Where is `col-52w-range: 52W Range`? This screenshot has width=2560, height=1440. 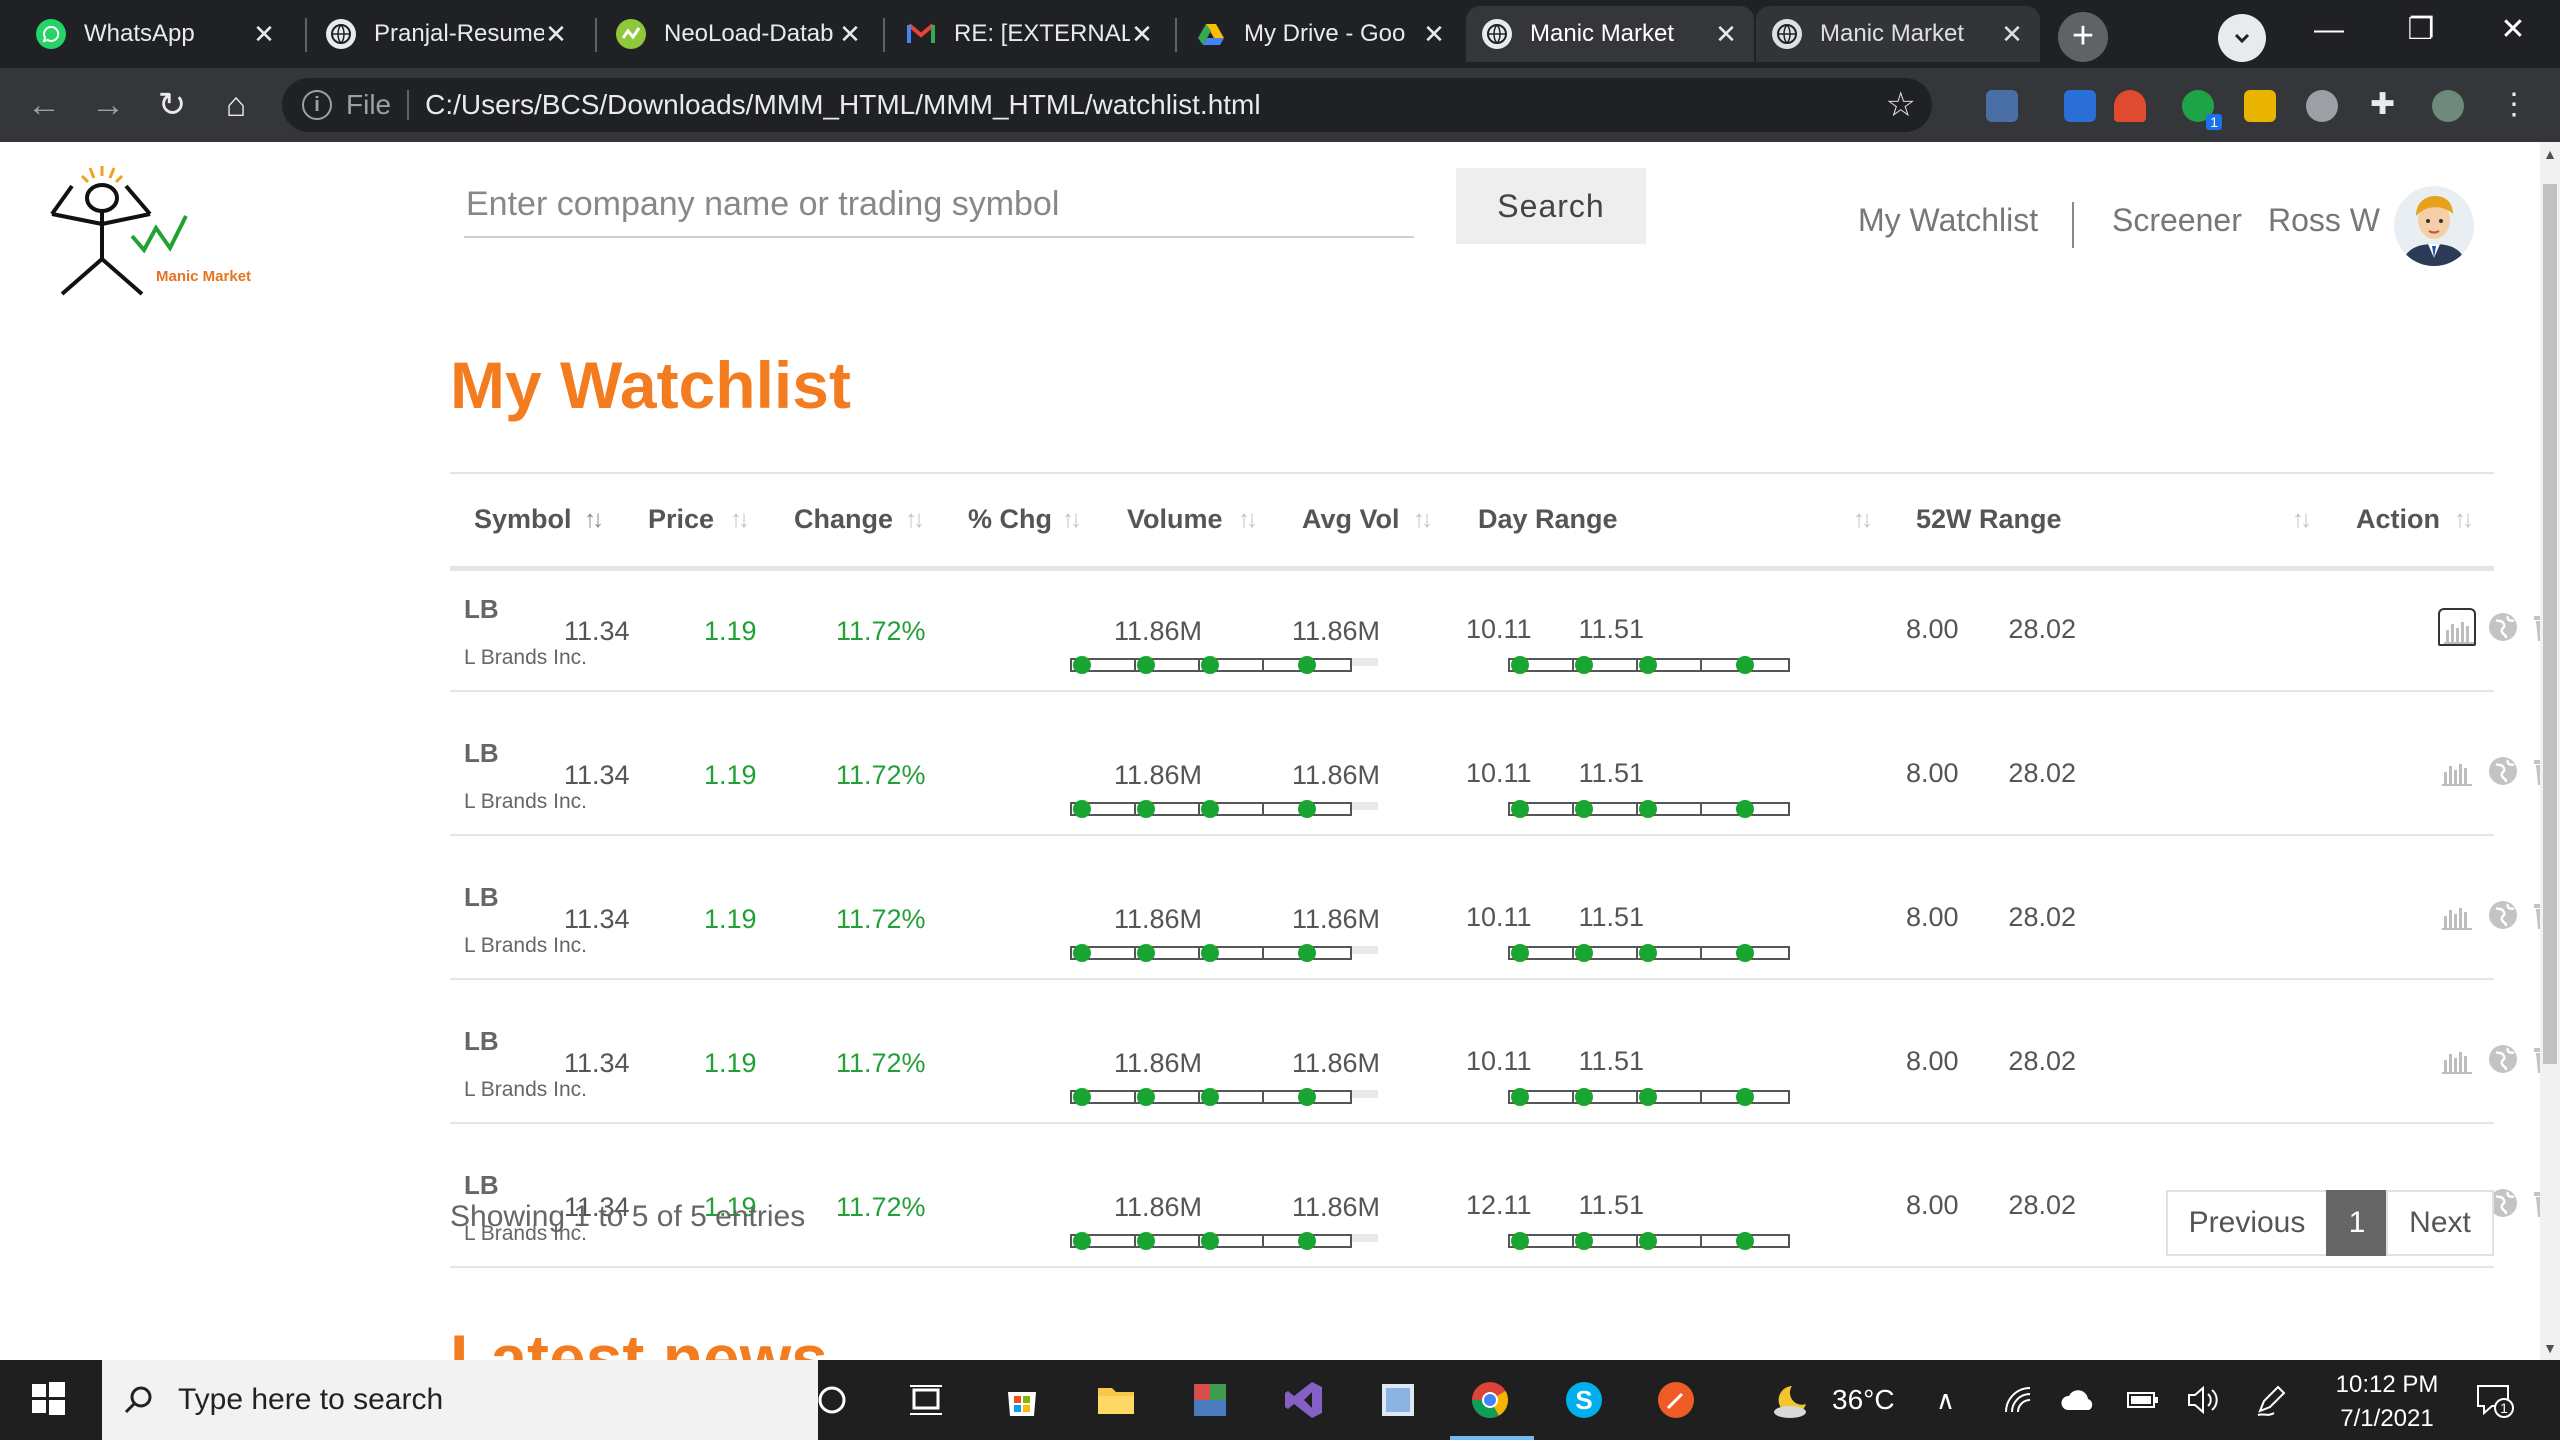
col-52w-range: 52W Range is located at coordinates (1989, 519).